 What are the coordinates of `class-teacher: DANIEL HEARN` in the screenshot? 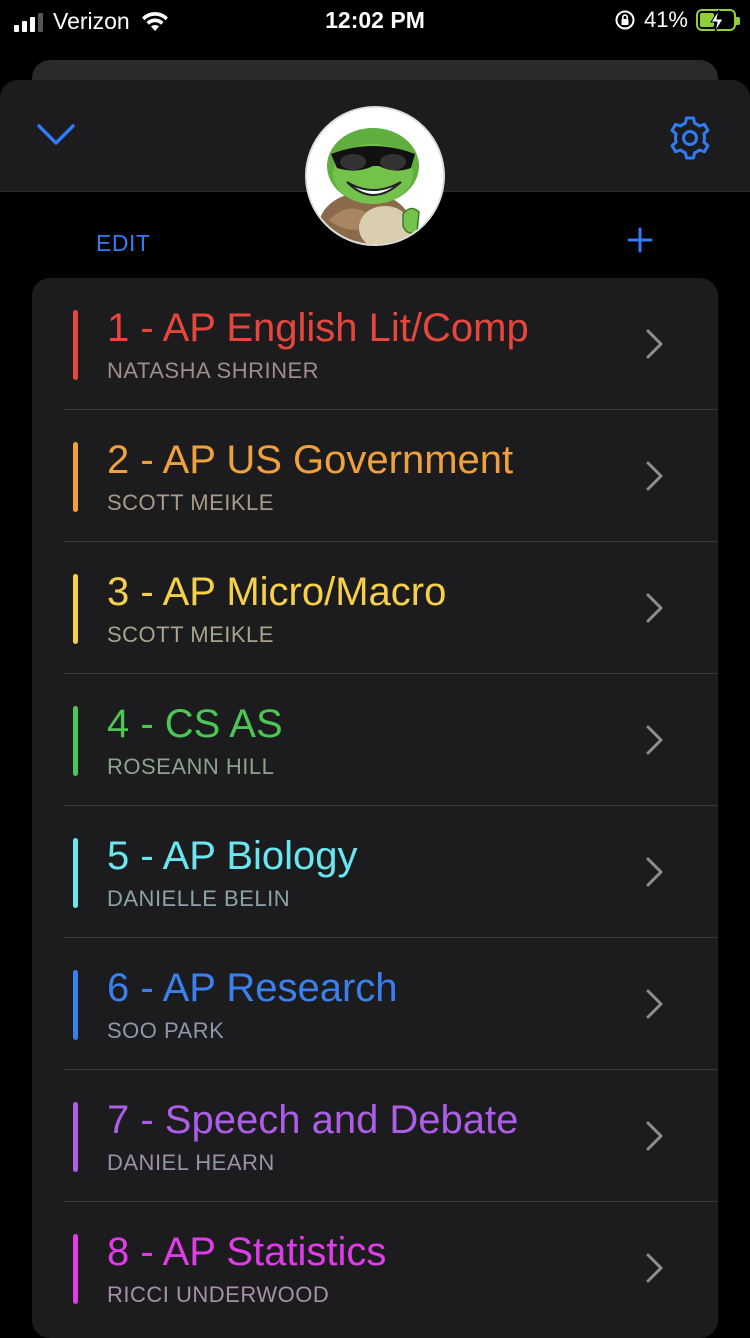 It's located at (191, 1162).